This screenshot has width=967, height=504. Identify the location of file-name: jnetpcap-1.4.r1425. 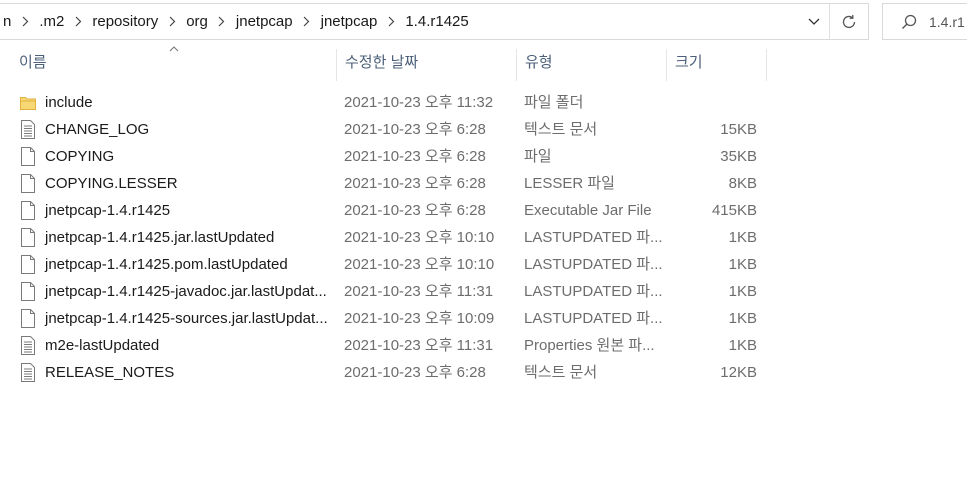
(108, 210).